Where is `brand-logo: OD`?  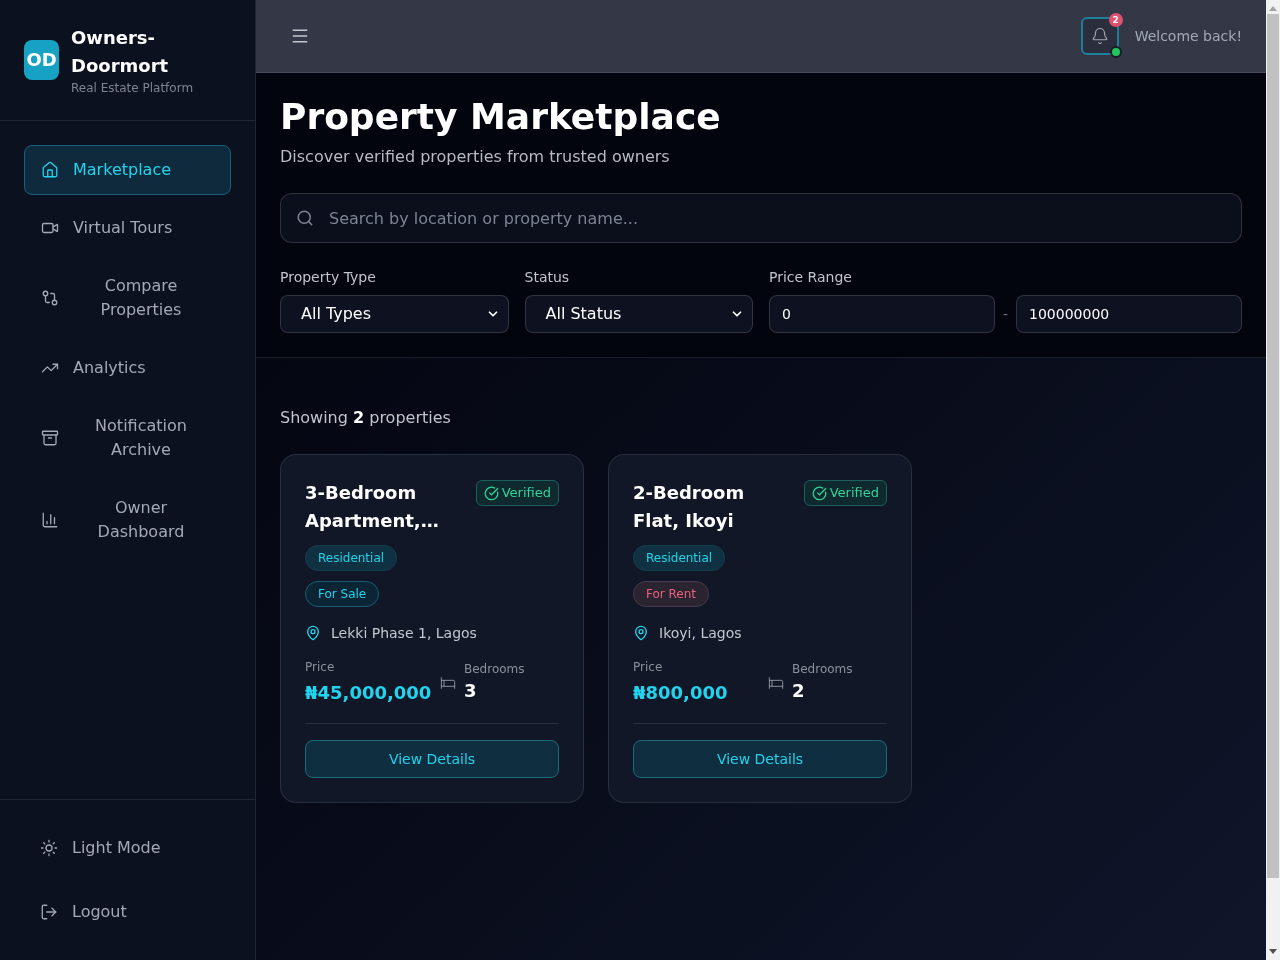
brand-logo: OD is located at coordinates (41, 60).